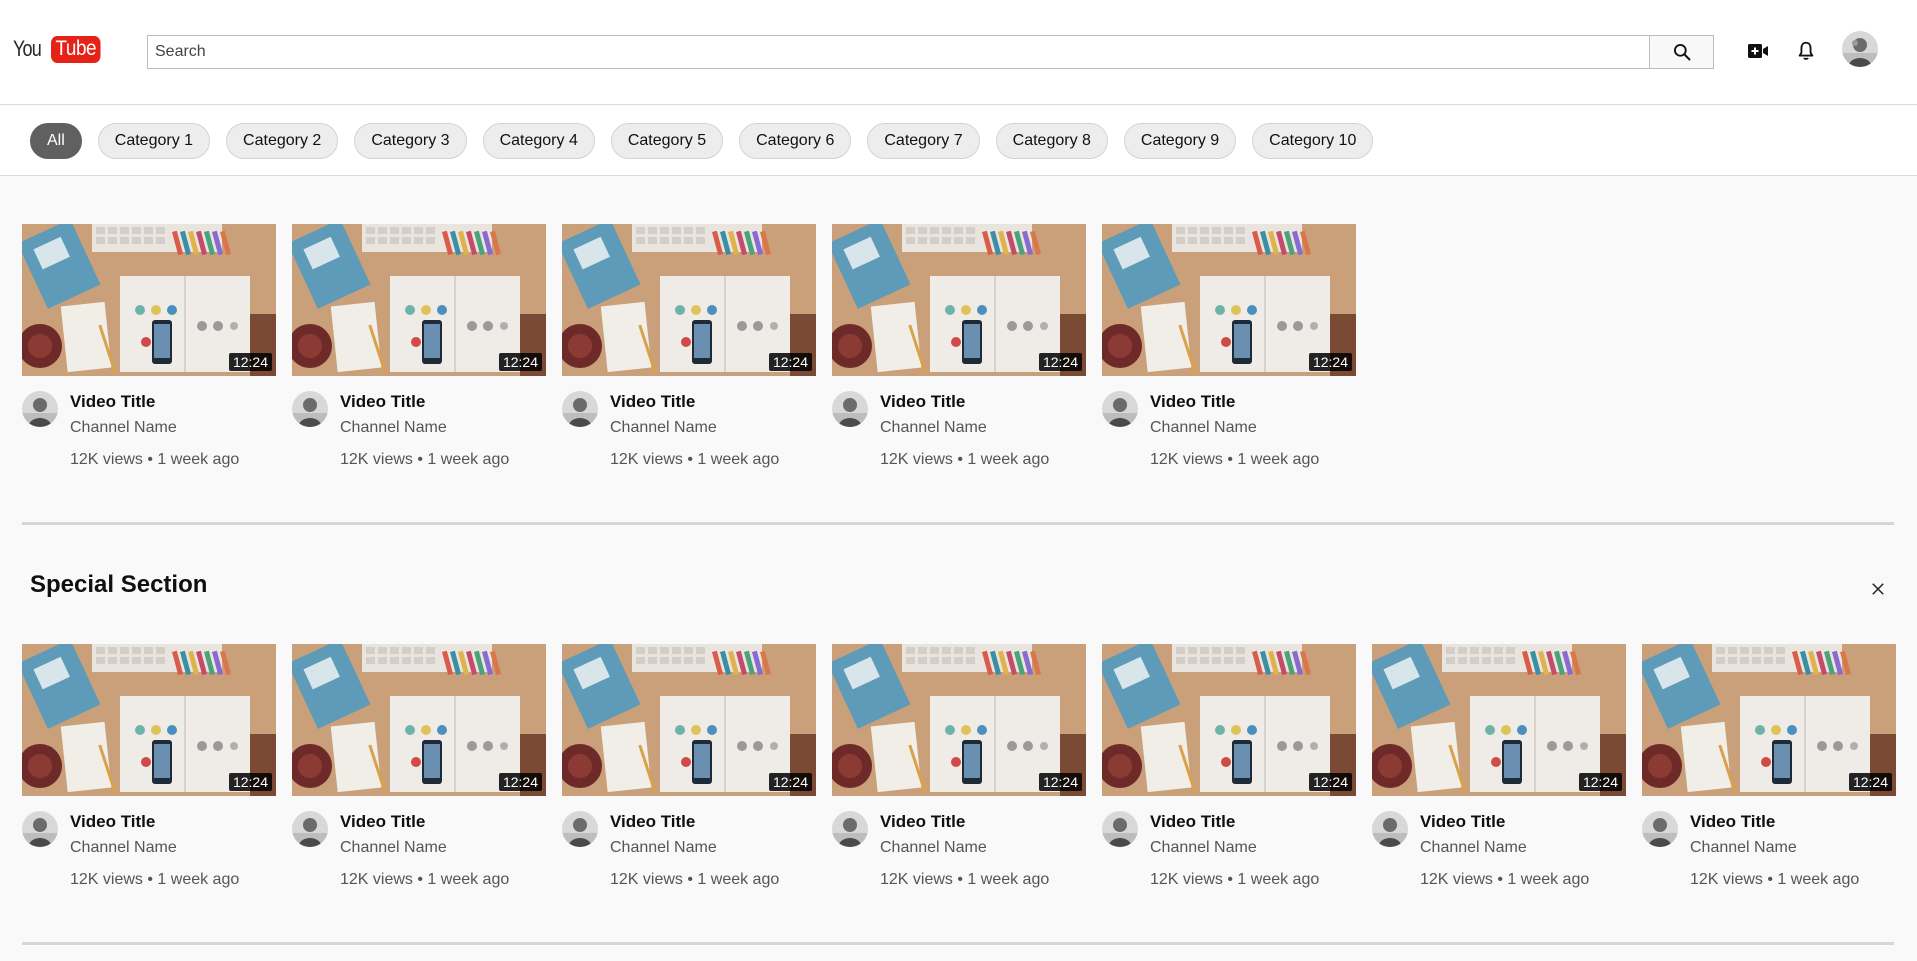  Describe the element at coordinates (59, 49) in the screenshot. I see `youtube-logo: You Tube` at that location.